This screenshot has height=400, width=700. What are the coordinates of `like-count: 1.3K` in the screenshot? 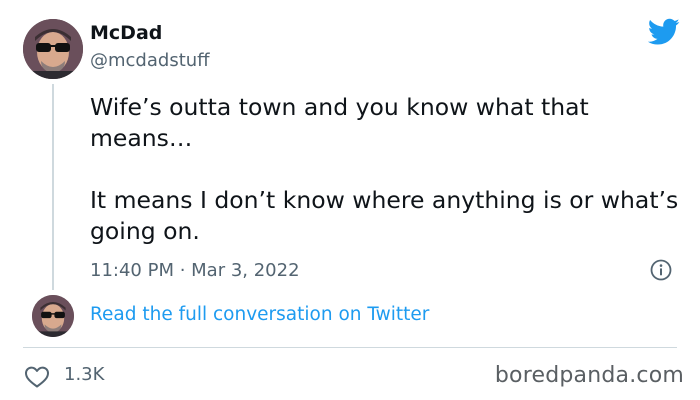 It's located at (84, 374).